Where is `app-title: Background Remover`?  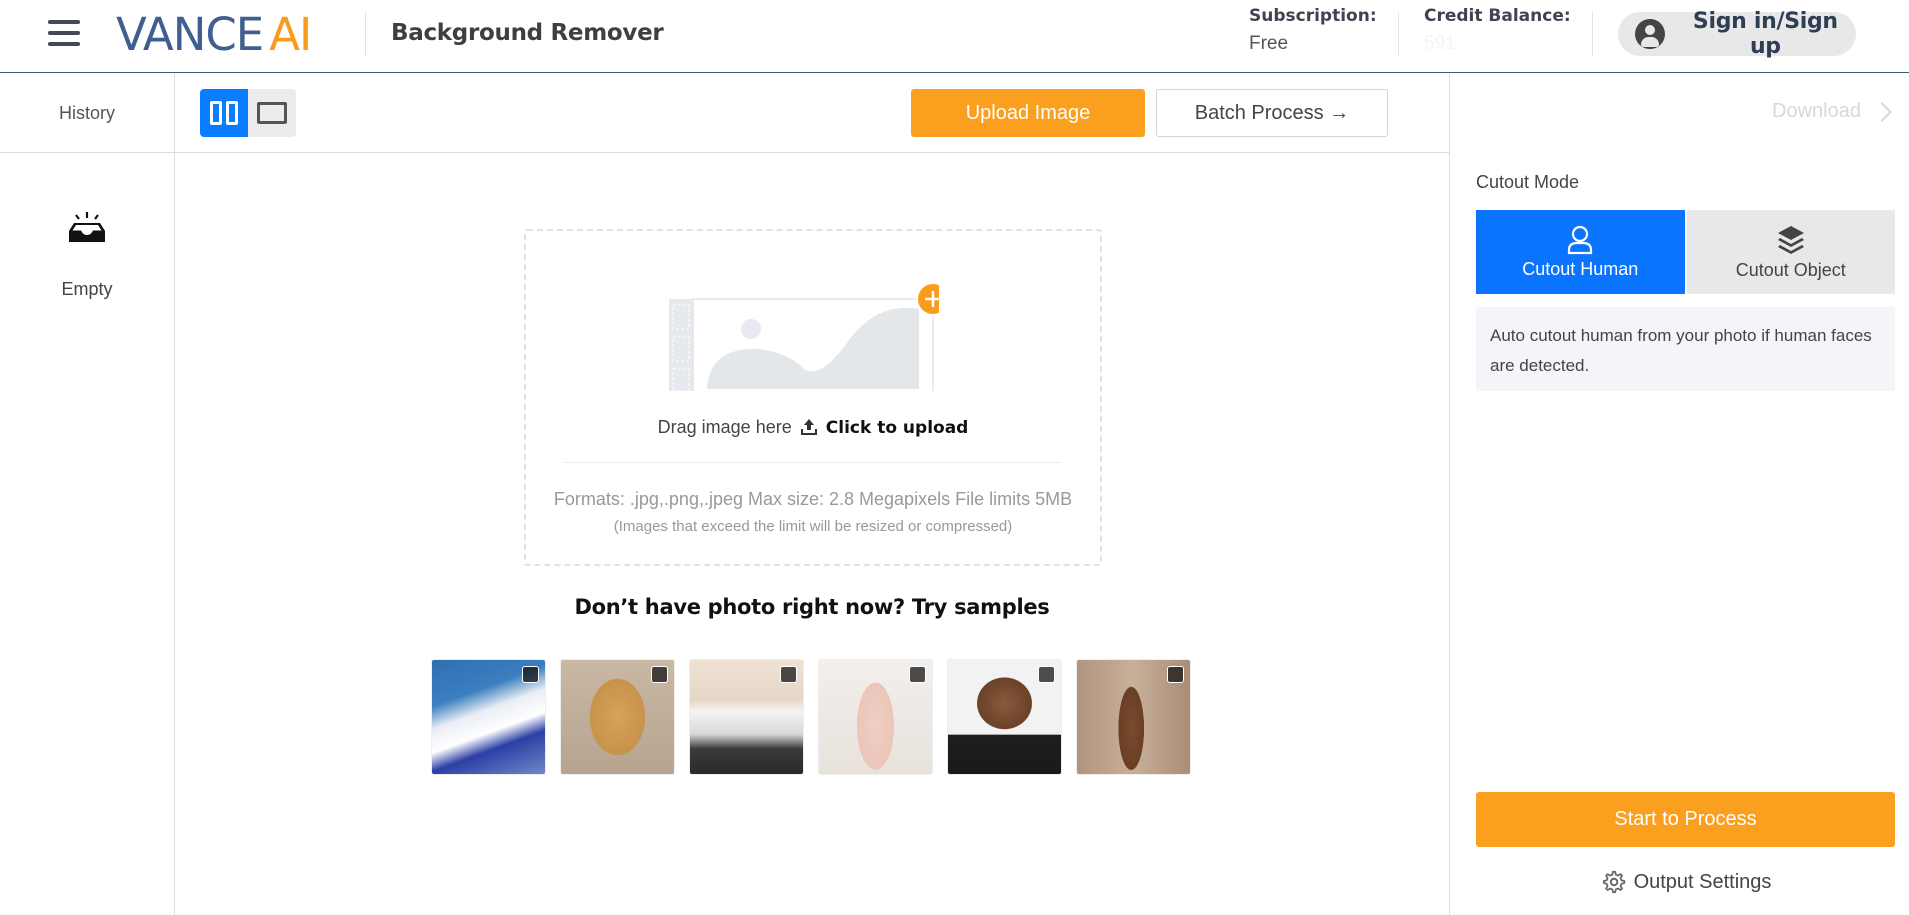
app-title: Background Remover is located at coordinates (527, 33).